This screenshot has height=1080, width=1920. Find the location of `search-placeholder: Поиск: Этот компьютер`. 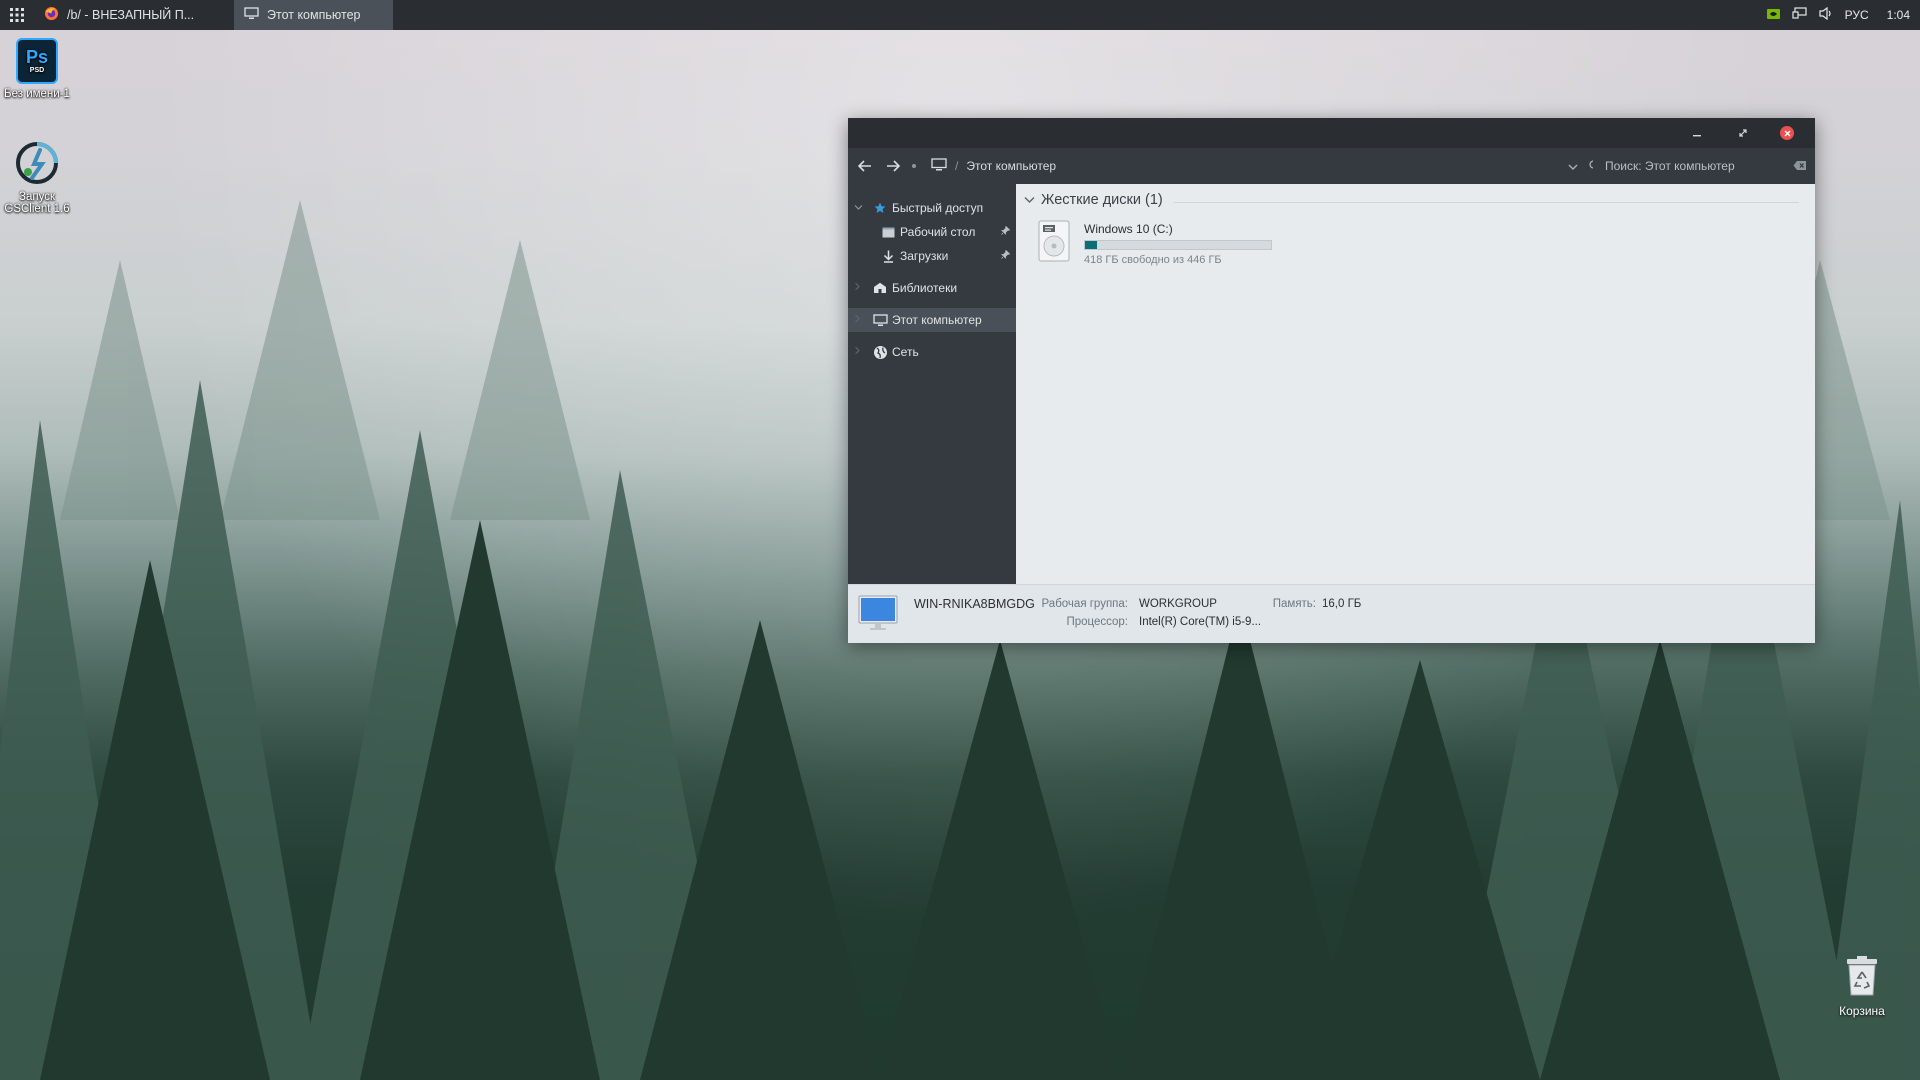

search-placeholder: Поиск: Этот компьютер is located at coordinates (1670, 166).